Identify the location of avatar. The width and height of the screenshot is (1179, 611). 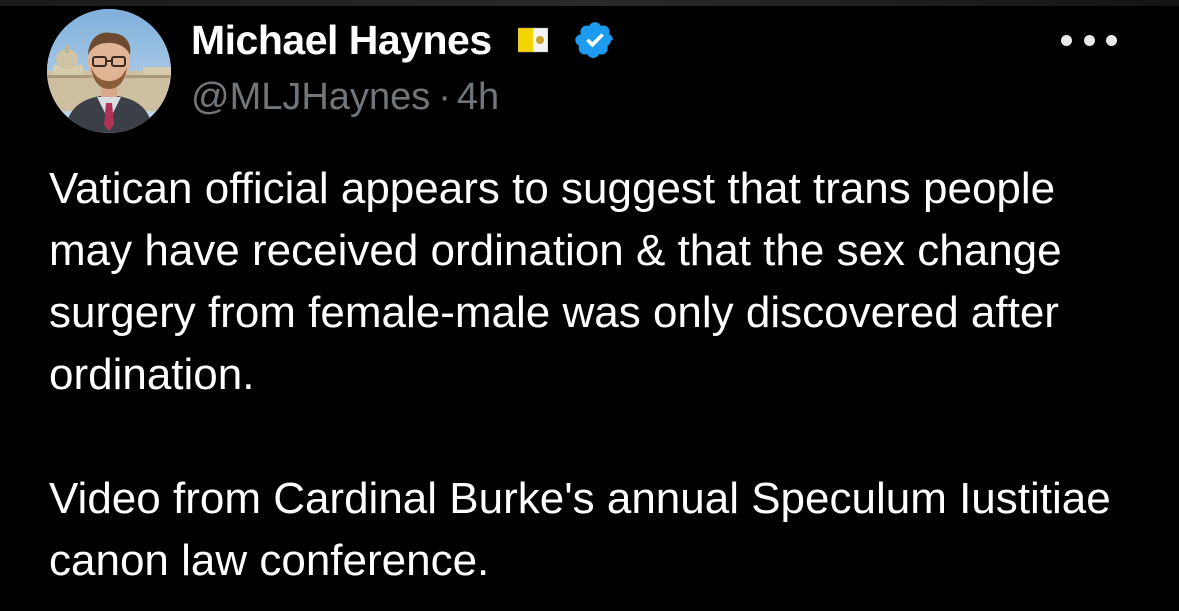
(109, 71).